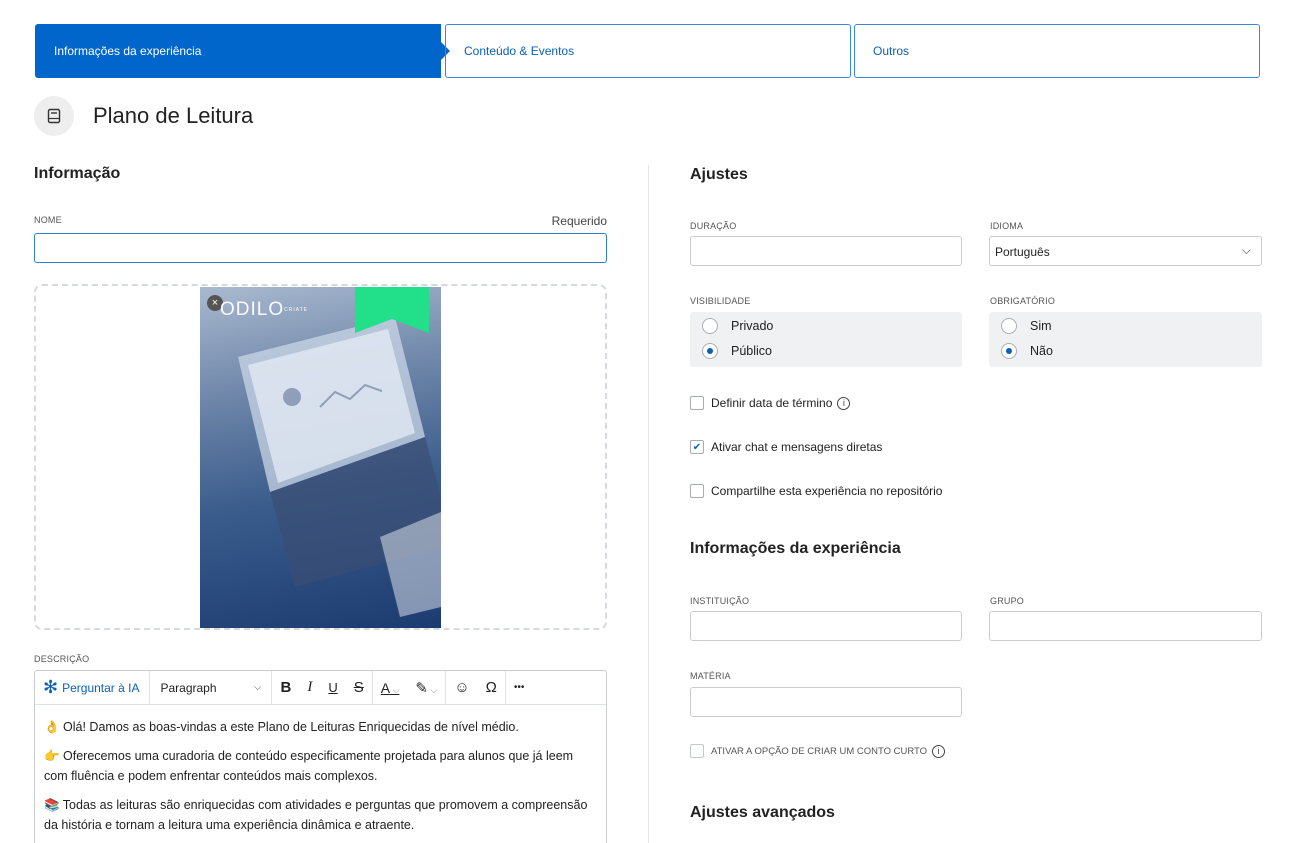 The height and width of the screenshot is (843, 1298). Describe the element at coordinates (519, 51) in the screenshot. I see `step-label: Conteúdo & Eventos` at that location.